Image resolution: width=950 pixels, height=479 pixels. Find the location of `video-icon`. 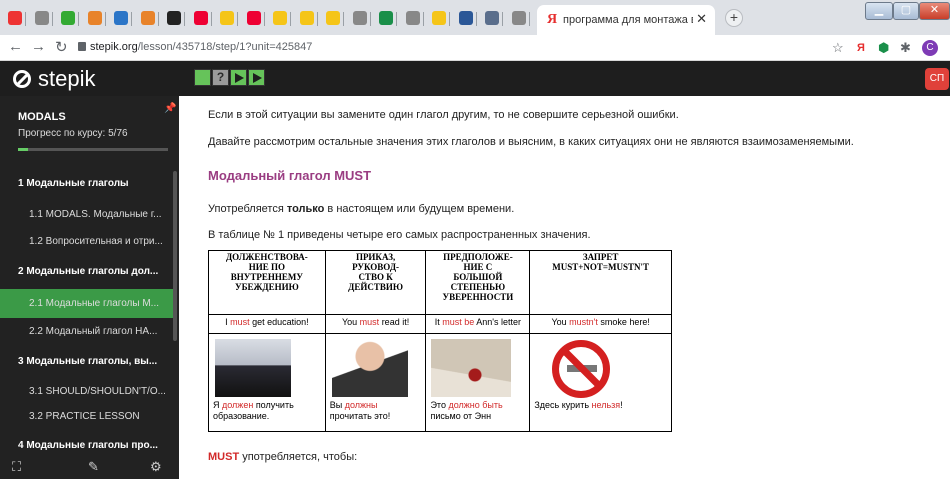

video-icon is located at coordinates (121, 18).